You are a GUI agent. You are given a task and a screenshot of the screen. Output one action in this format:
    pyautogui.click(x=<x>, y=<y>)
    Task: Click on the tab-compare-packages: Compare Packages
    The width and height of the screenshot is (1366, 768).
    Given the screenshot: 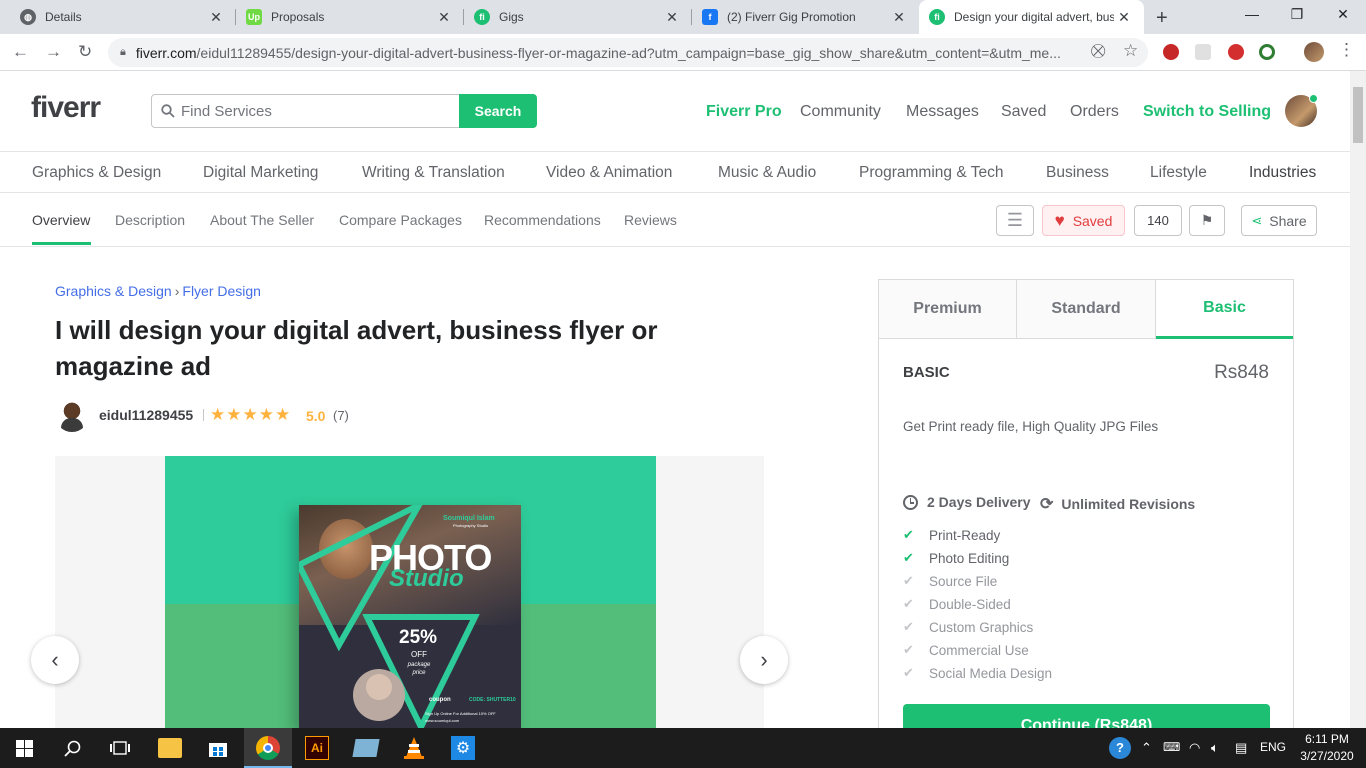 What is the action you would take?
    pyautogui.click(x=400, y=220)
    